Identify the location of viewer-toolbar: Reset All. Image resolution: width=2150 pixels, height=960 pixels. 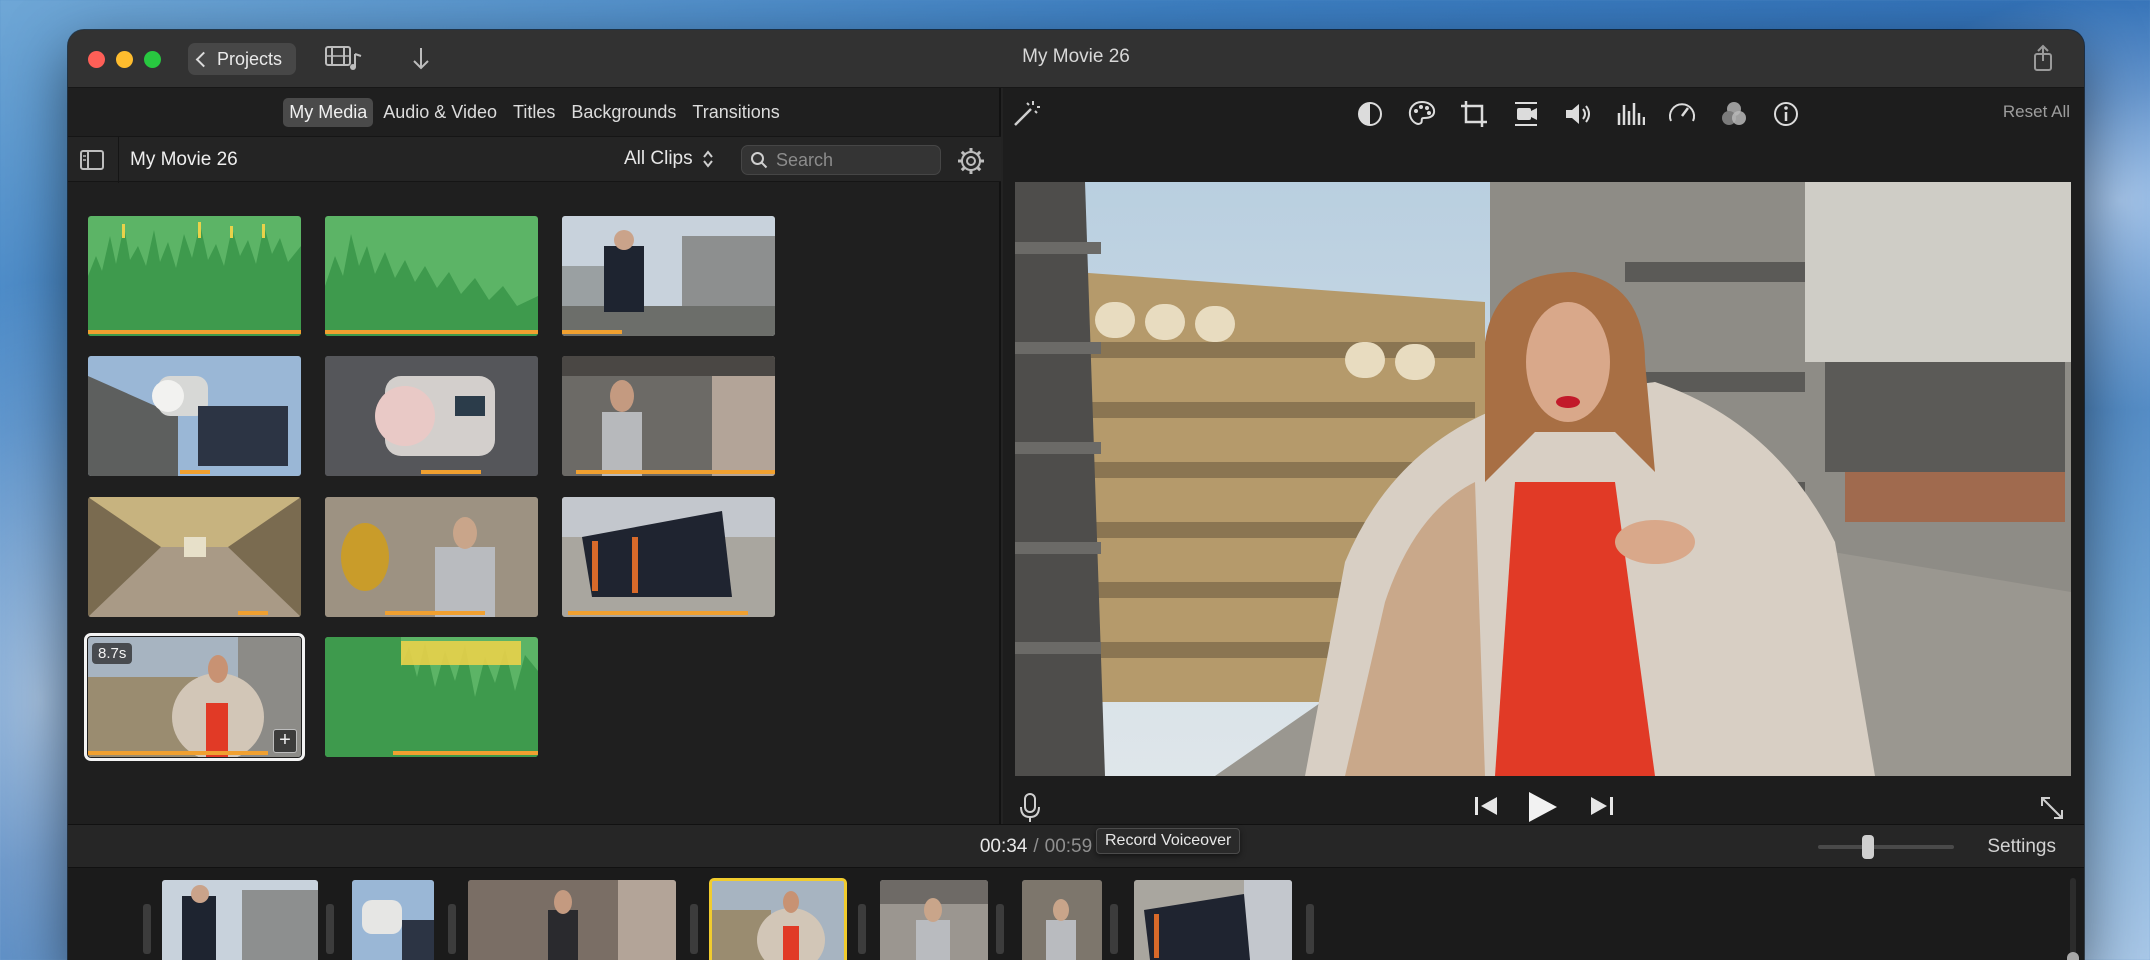
(1543, 112).